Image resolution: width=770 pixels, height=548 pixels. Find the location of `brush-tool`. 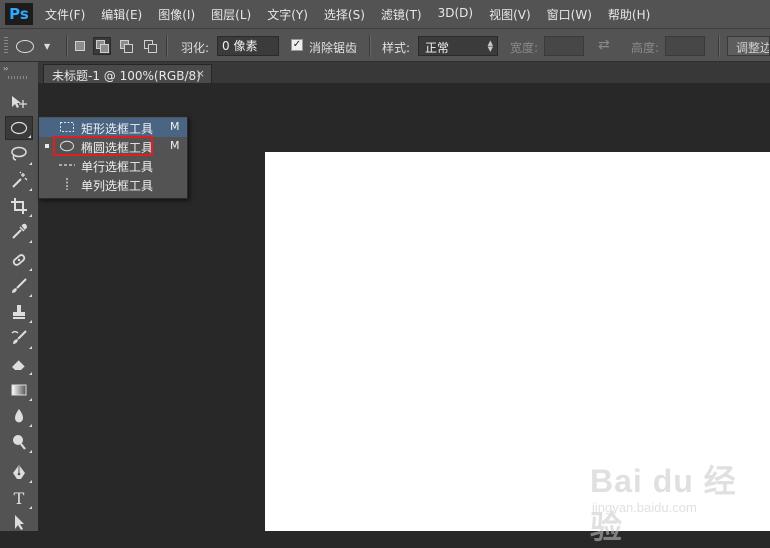

brush-tool is located at coordinates (19, 286).